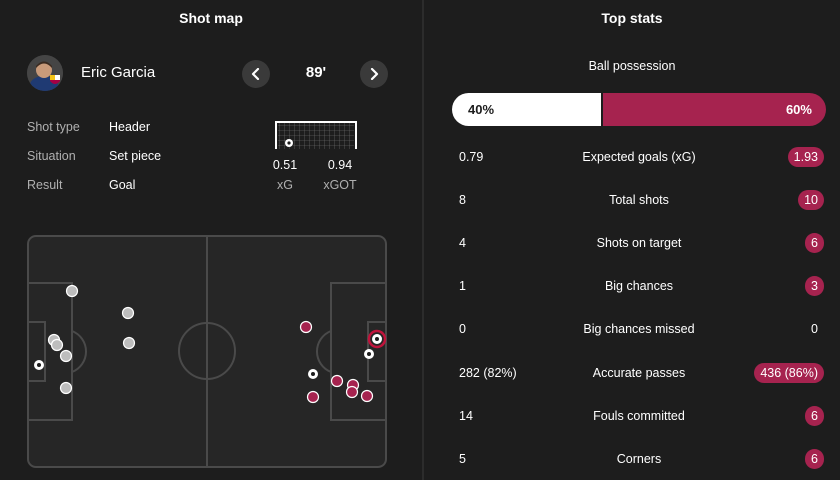  What do you see at coordinates (316, 135) in the screenshot?
I see `goal-frame-icon` at bounding box center [316, 135].